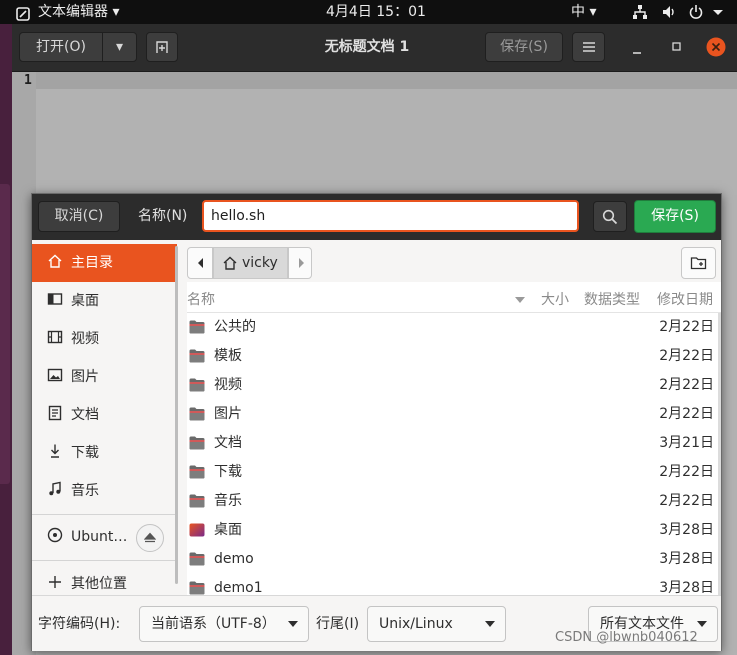  I want to click on search-icon, so click(610, 217).